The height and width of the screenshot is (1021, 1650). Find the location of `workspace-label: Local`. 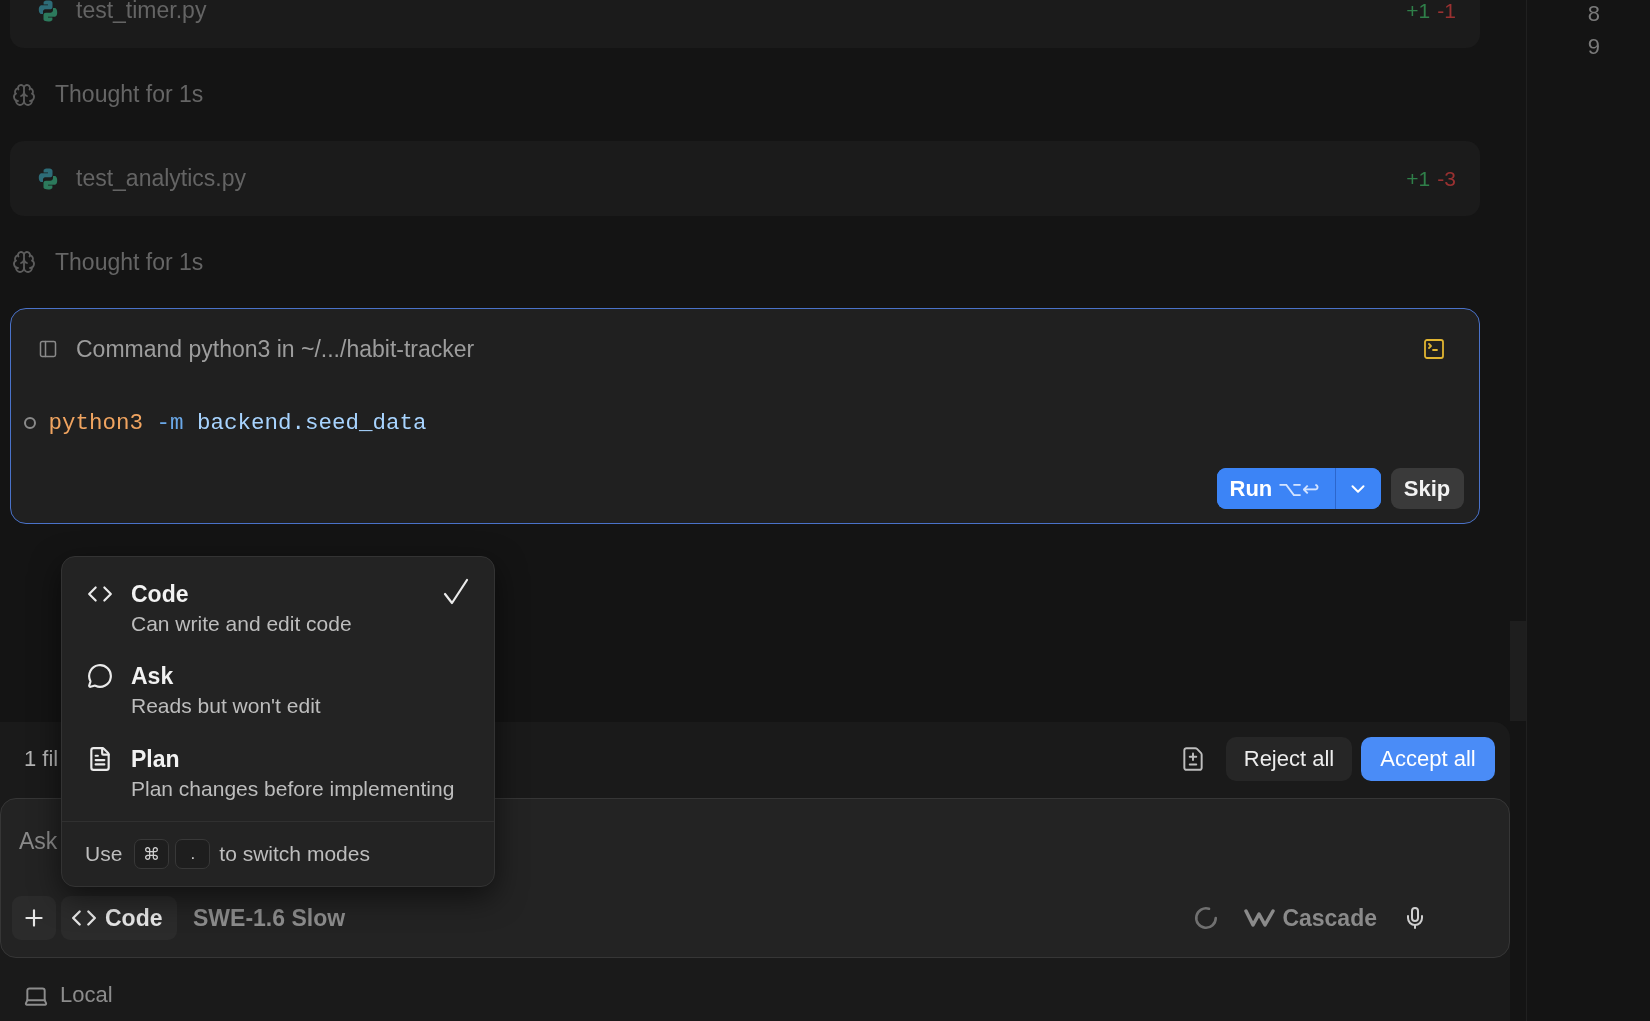

workspace-label: Local is located at coordinates (86, 995).